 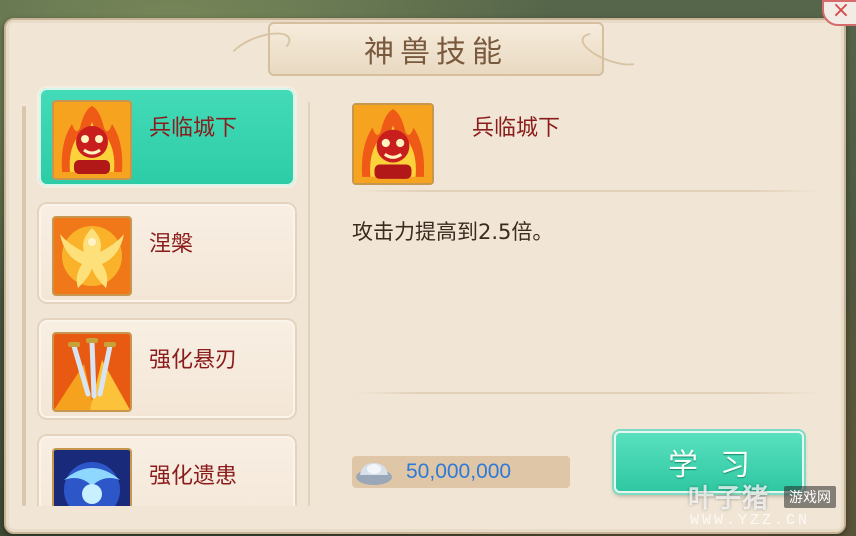 What do you see at coordinates (729, 499) in the screenshot?
I see `watermark-brand: 叶子猪` at bounding box center [729, 499].